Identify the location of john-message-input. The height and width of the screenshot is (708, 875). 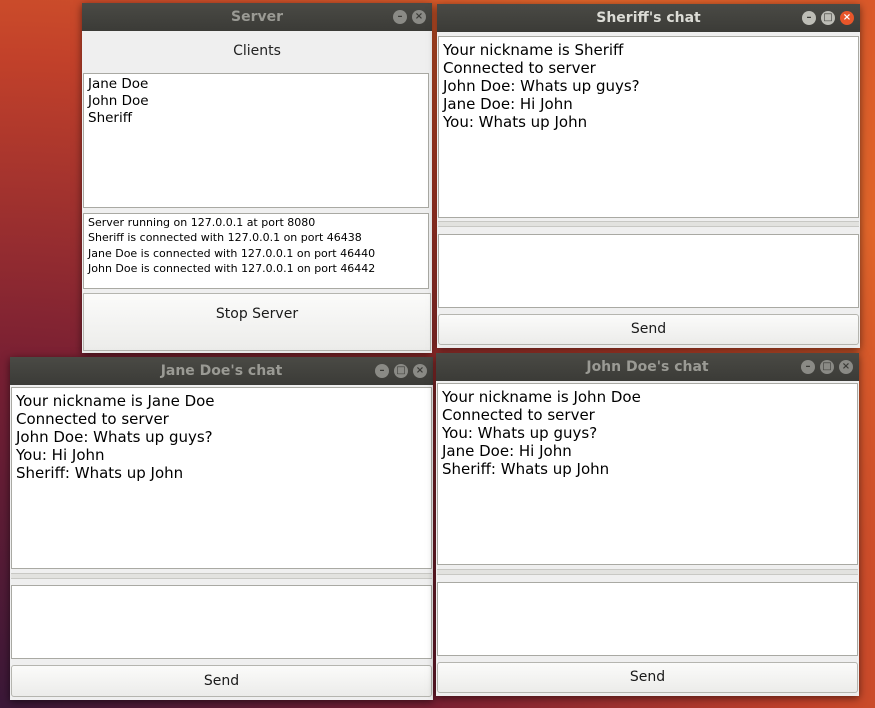
(647, 619).